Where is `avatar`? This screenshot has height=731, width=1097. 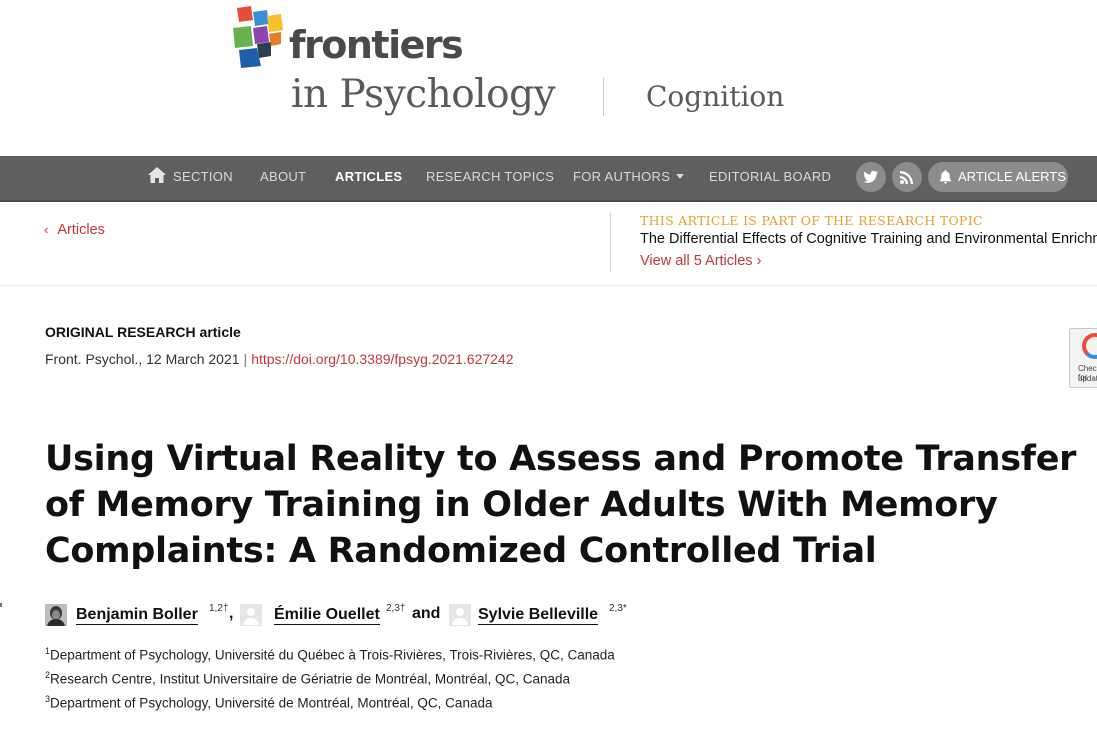
avatar is located at coordinates (56, 615).